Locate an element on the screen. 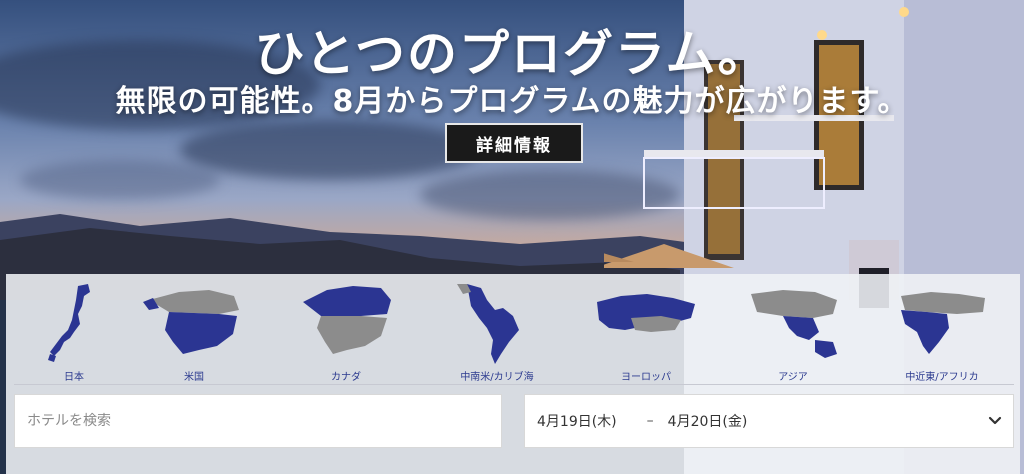  region-usa: 米国 is located at coordinates (194, 332).